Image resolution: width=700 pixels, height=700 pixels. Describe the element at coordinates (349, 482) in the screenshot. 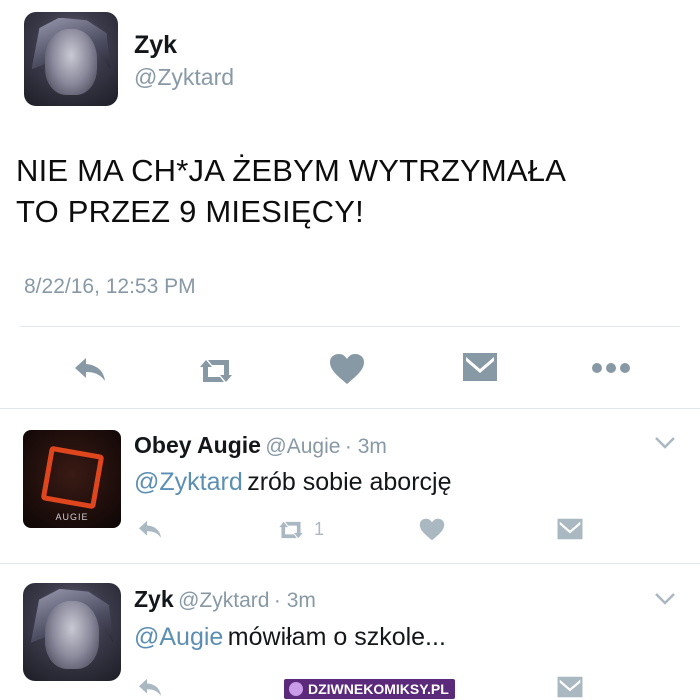

I see `reply-body: zrób sobie aborcję` at that location.